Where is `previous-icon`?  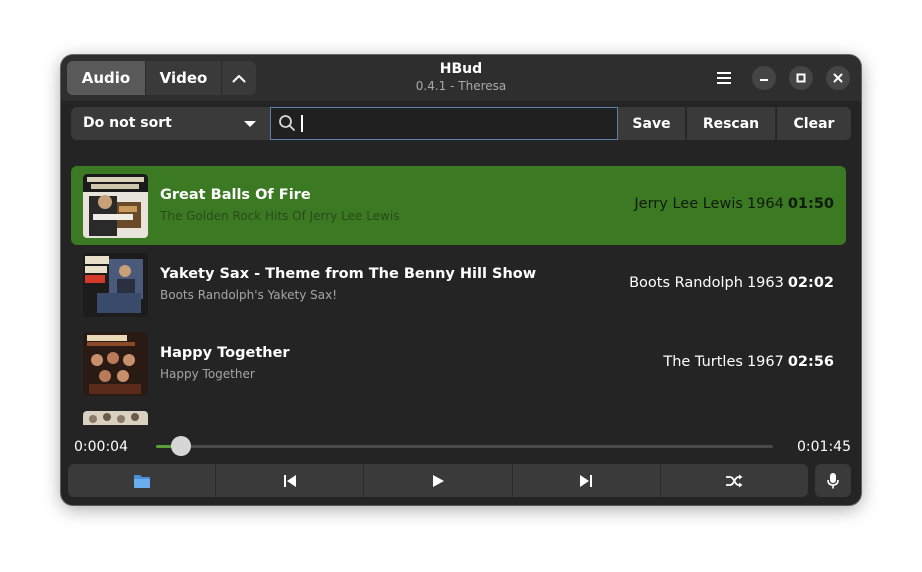
previous-icon is located at coordinates (289, 480).